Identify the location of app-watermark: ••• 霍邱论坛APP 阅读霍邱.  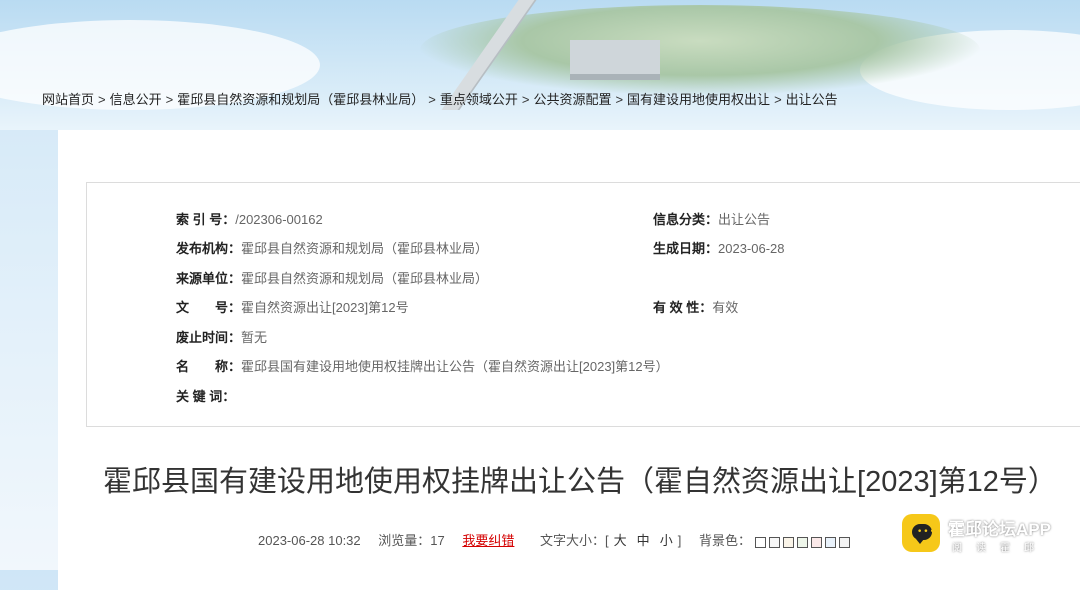
(988, 535).